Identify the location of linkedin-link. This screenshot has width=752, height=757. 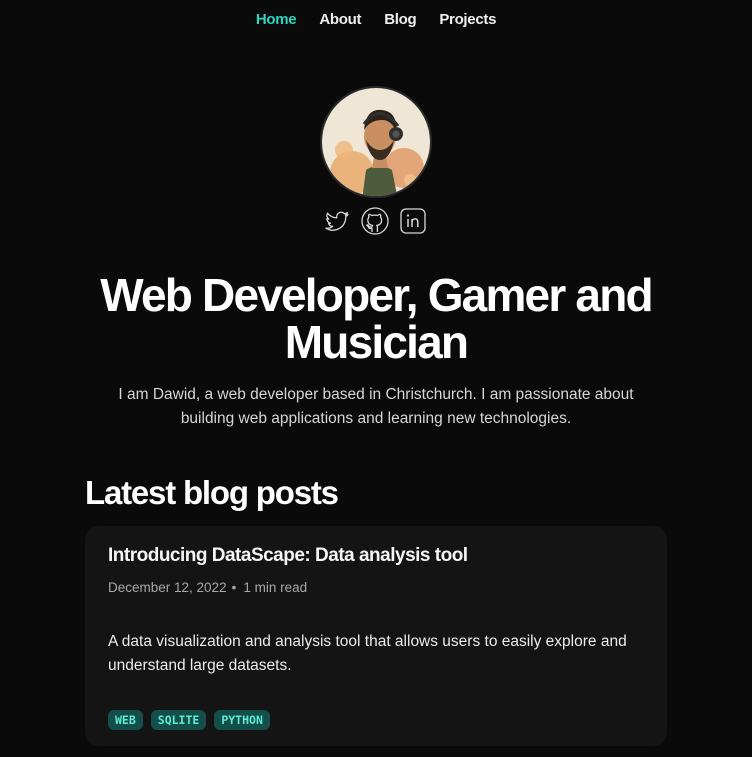
(413, 221).